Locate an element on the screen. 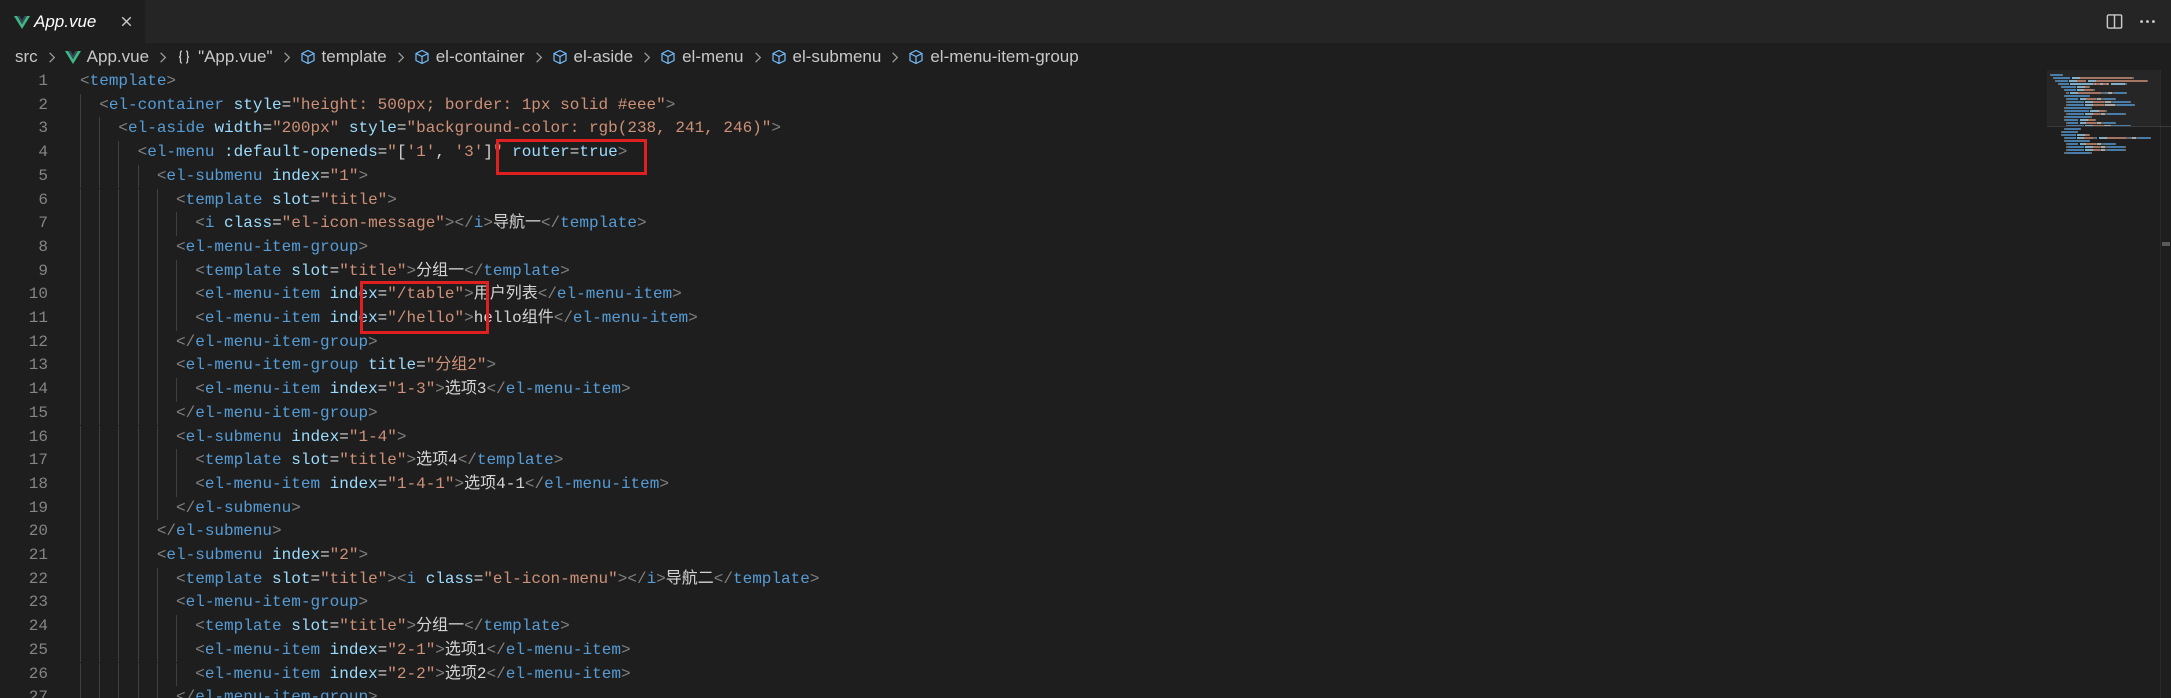 The height and width of the screenshot is (698, 2171). code-line: 23 <el-menu-item-group> is located at coordinates (1023, 603).